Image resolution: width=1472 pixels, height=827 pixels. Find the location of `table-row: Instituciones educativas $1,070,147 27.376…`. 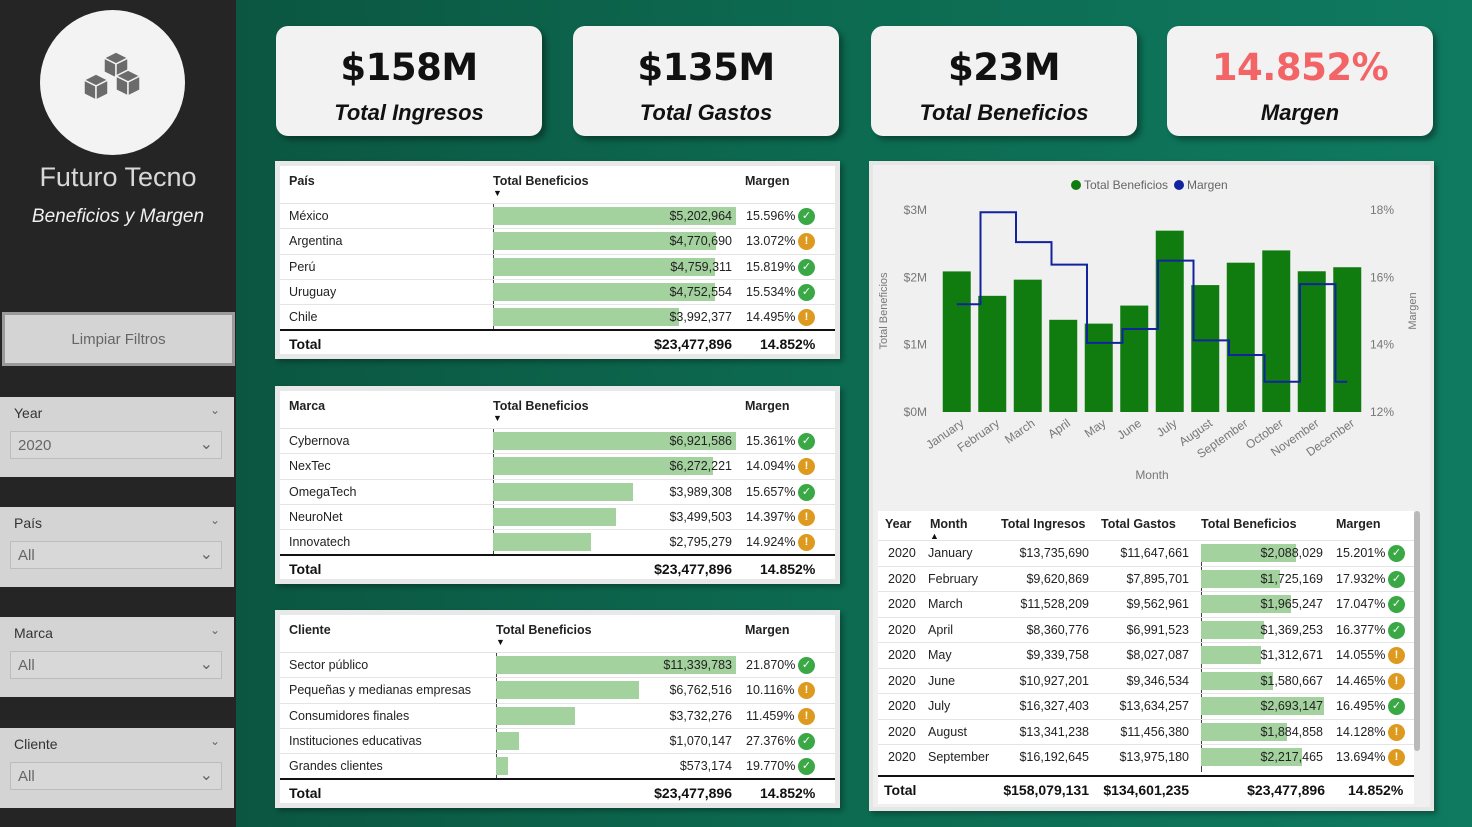

table-row: Instituciones educativas $1,070,147 27.376… is located at coordinates (557, 740).